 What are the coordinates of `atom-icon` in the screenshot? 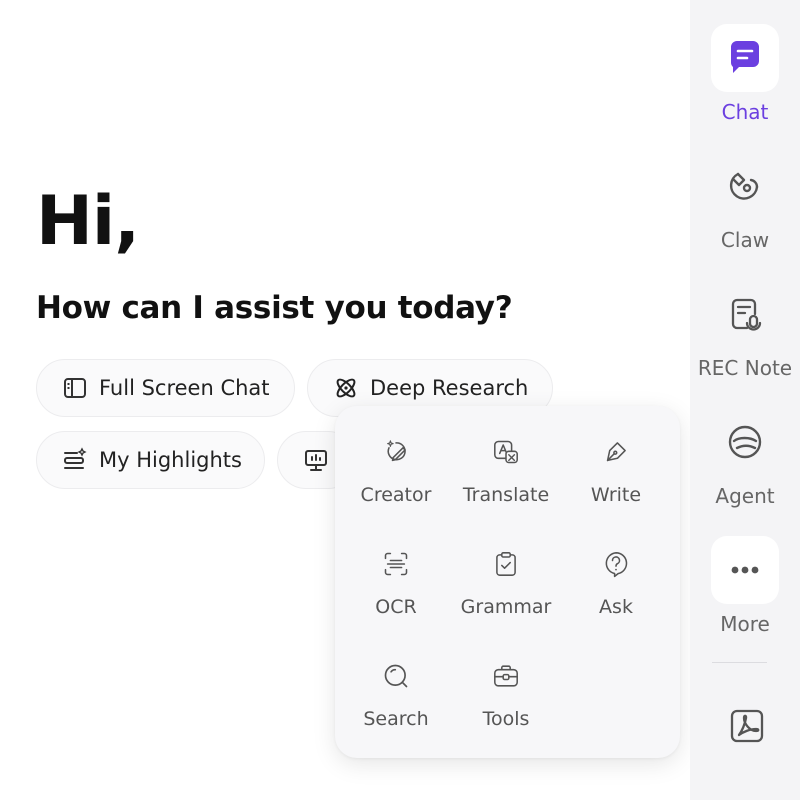 It's located at (346, 388).